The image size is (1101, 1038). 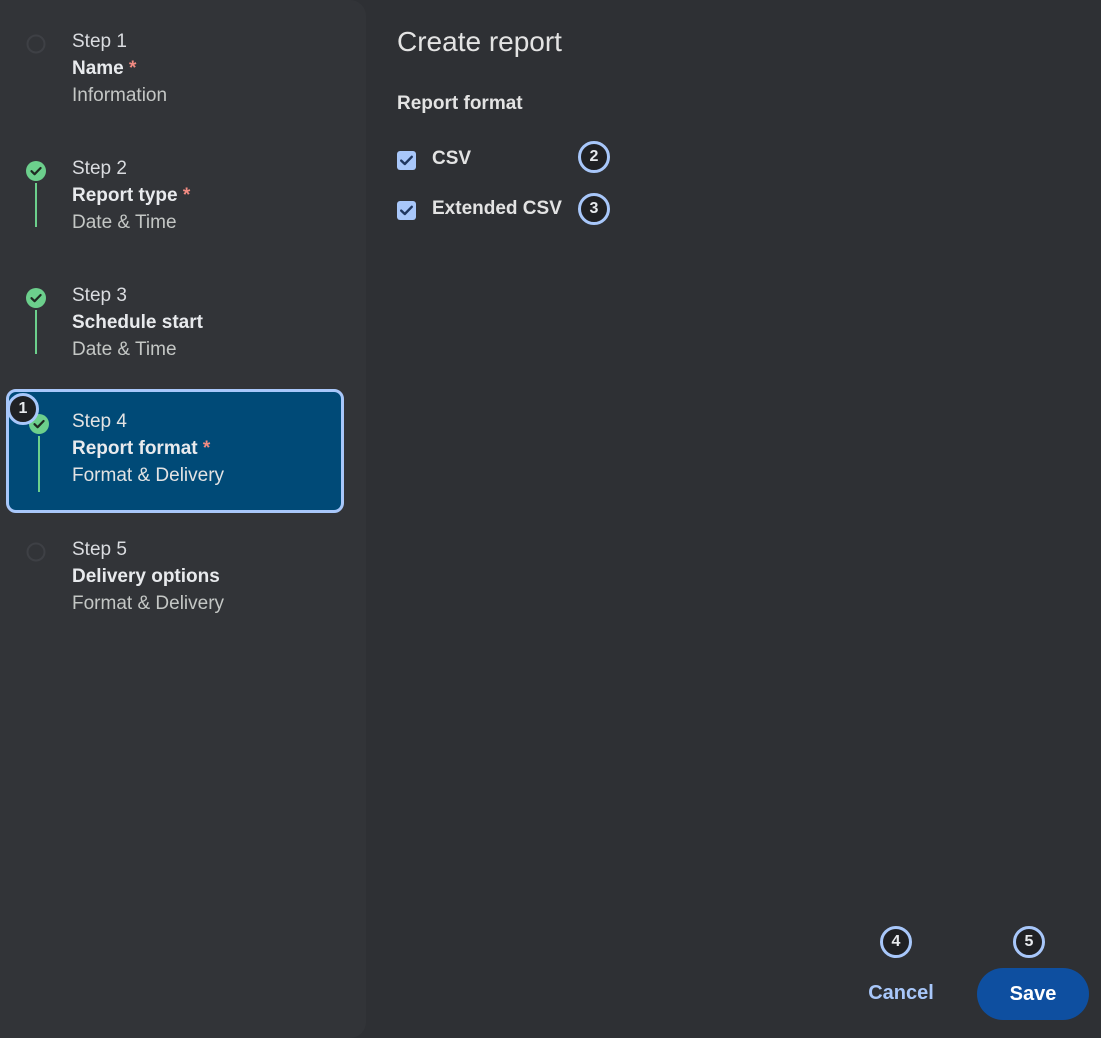 What do you see at coordinates (99, 41) in the screenshot?
I see `step-number: Step 1` at bounding box center [99, 41].